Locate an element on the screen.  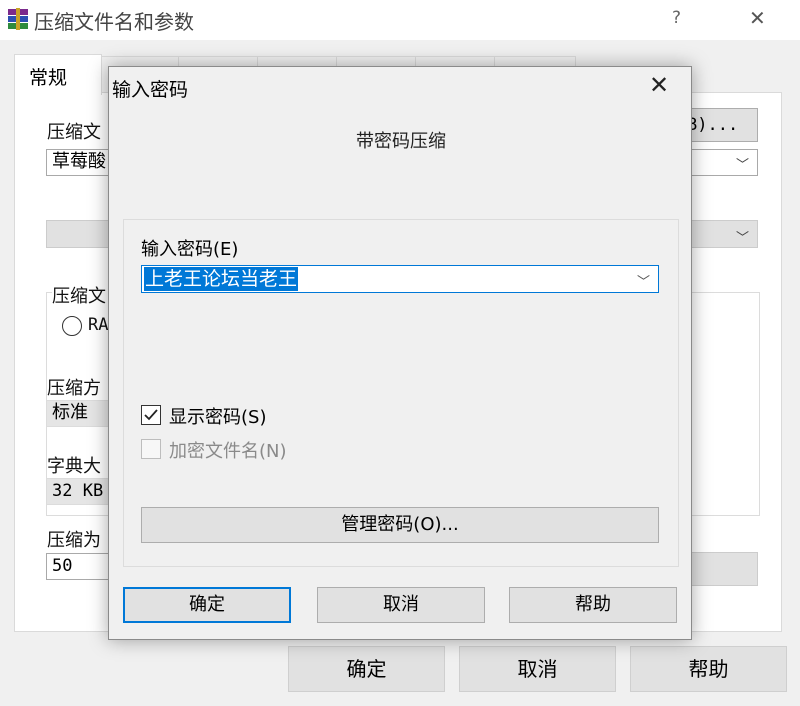
main-cancel-button: 取消 is located at coordinates (537, 669).